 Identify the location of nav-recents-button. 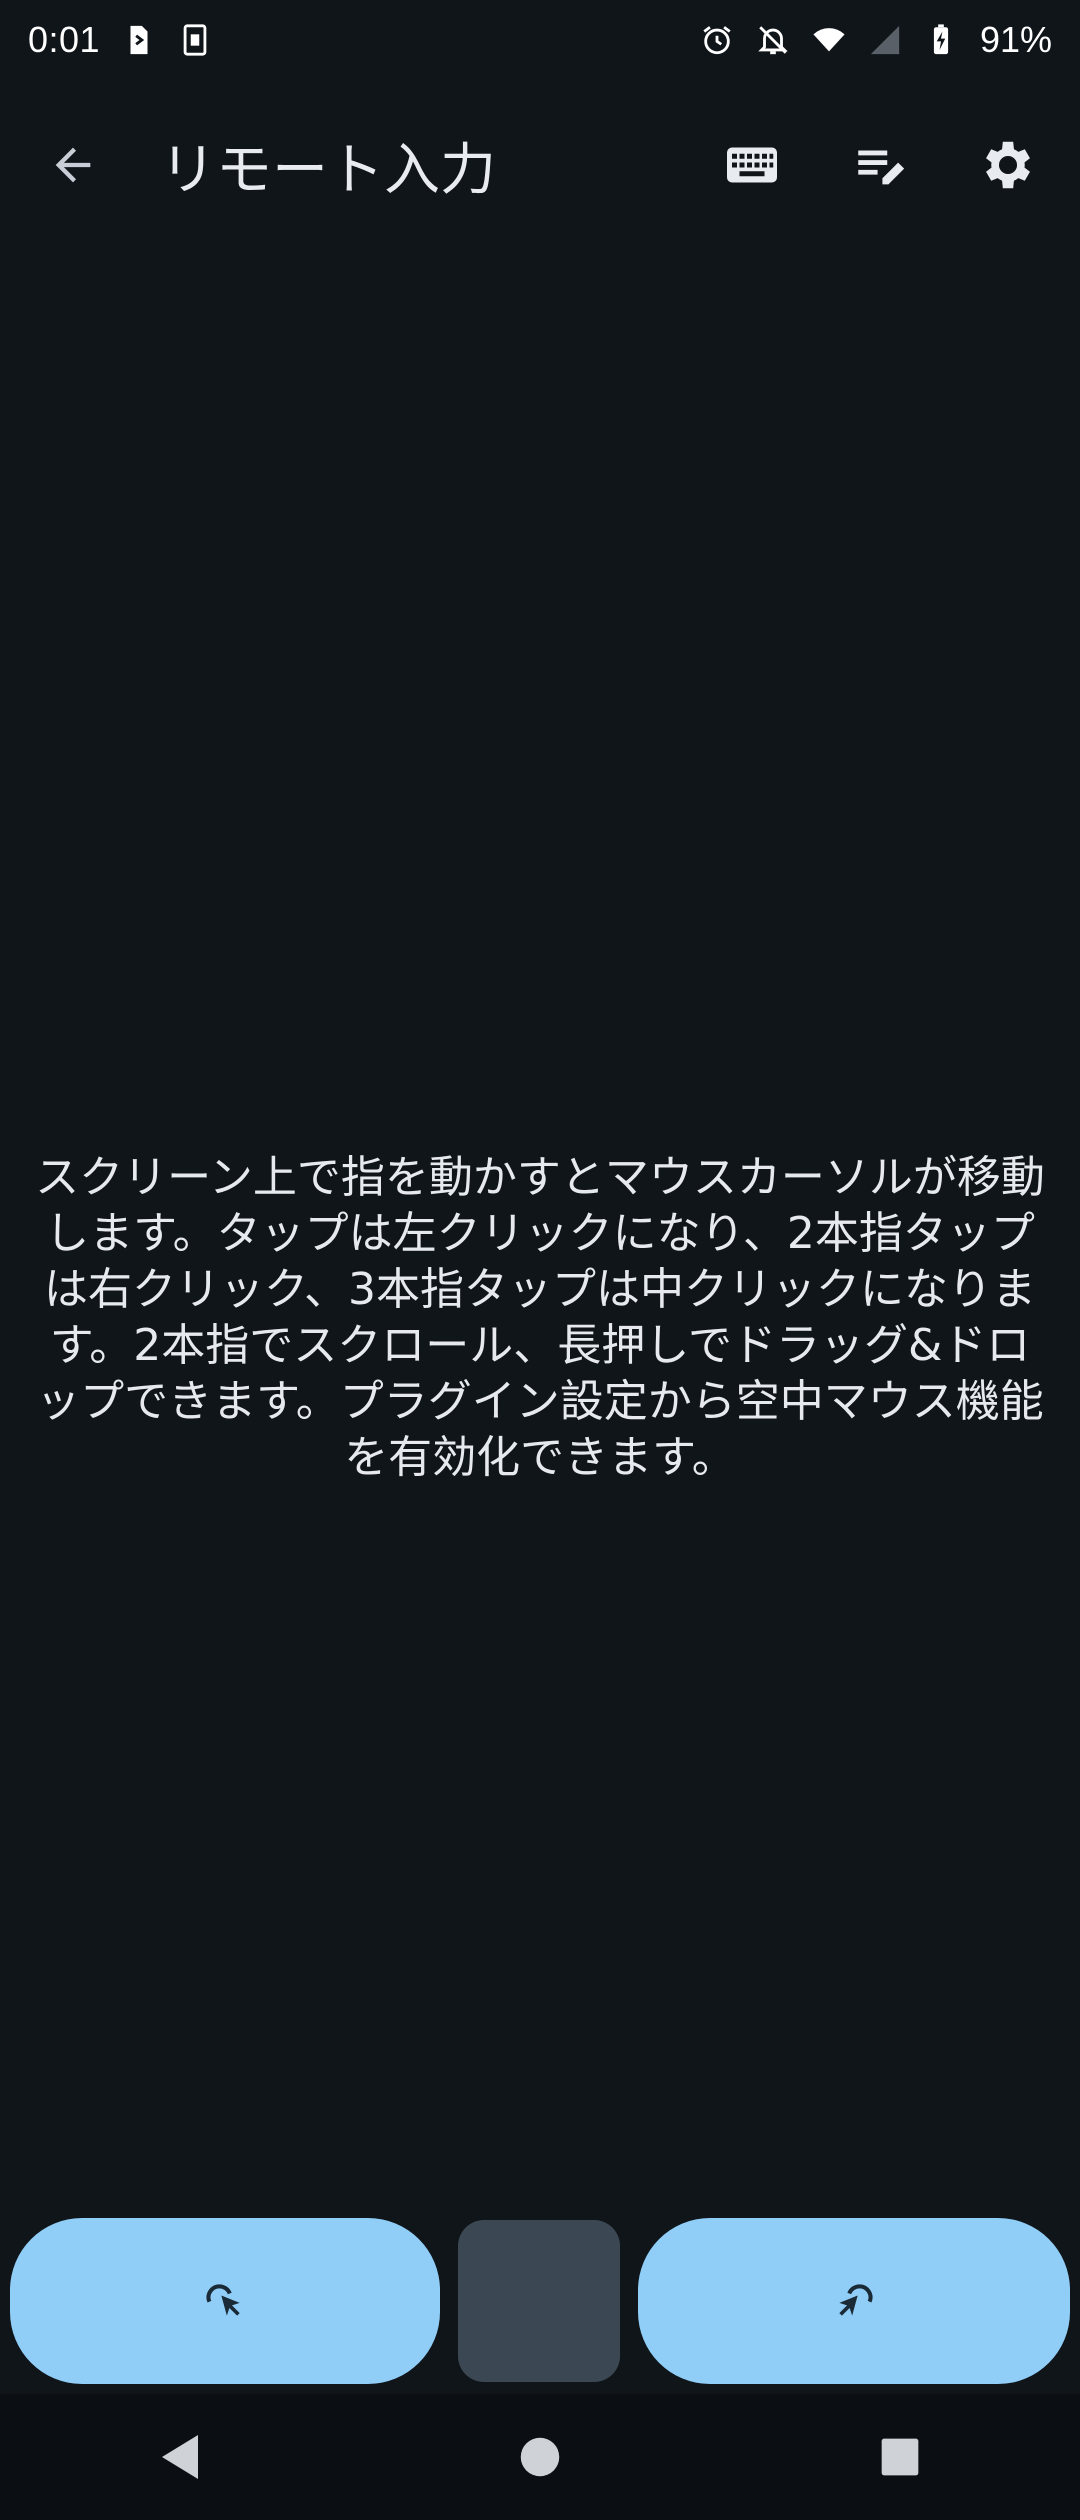
(900, 2457).